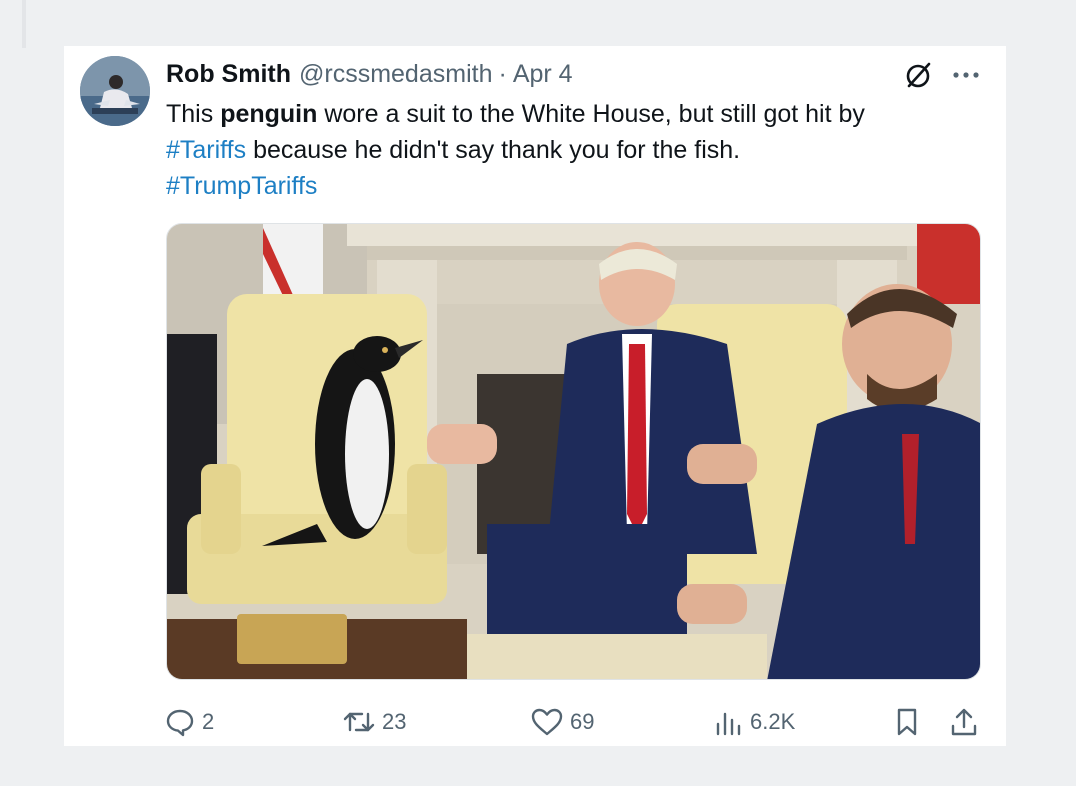  I want to click on share-icon, so click(964, 722).